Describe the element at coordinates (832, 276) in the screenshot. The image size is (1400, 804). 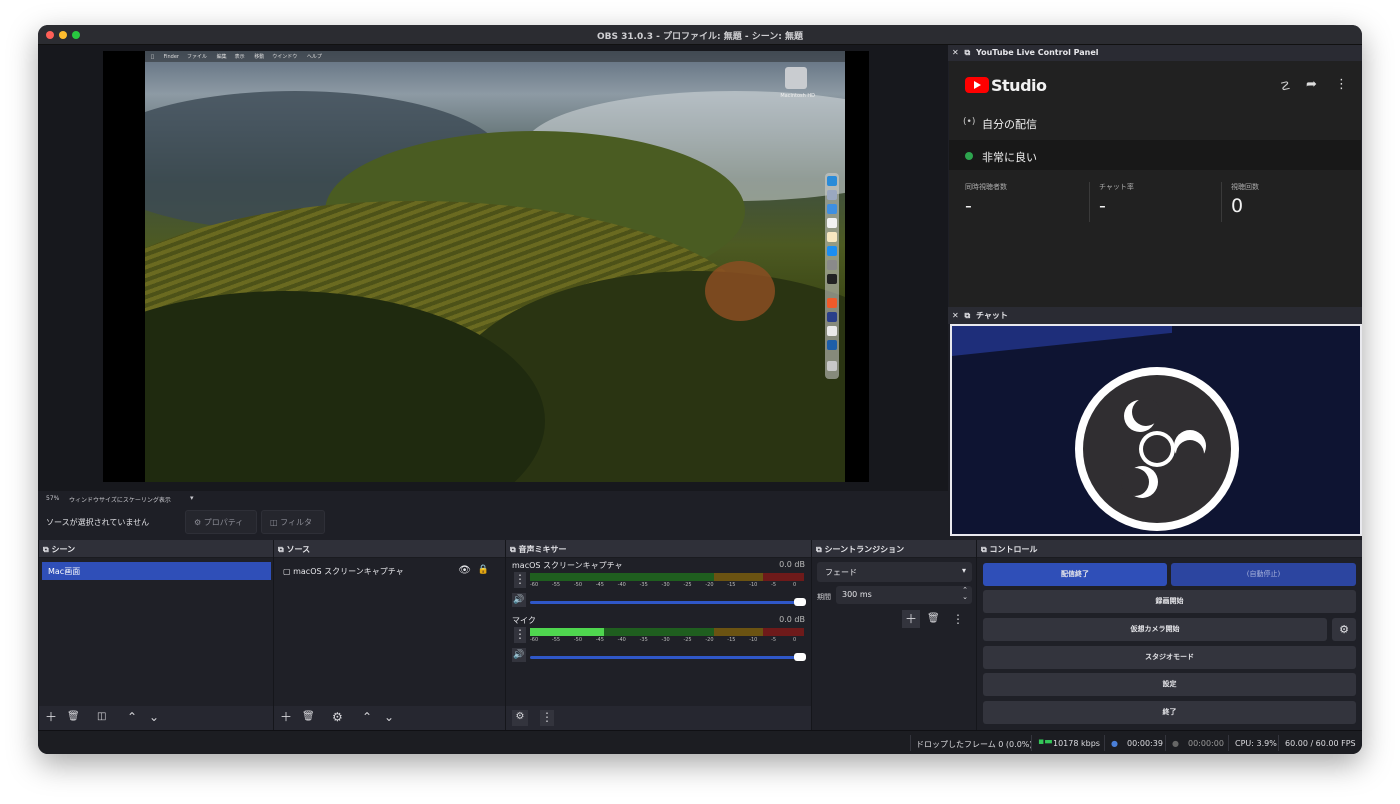
I see `desktop-dock` at that location.